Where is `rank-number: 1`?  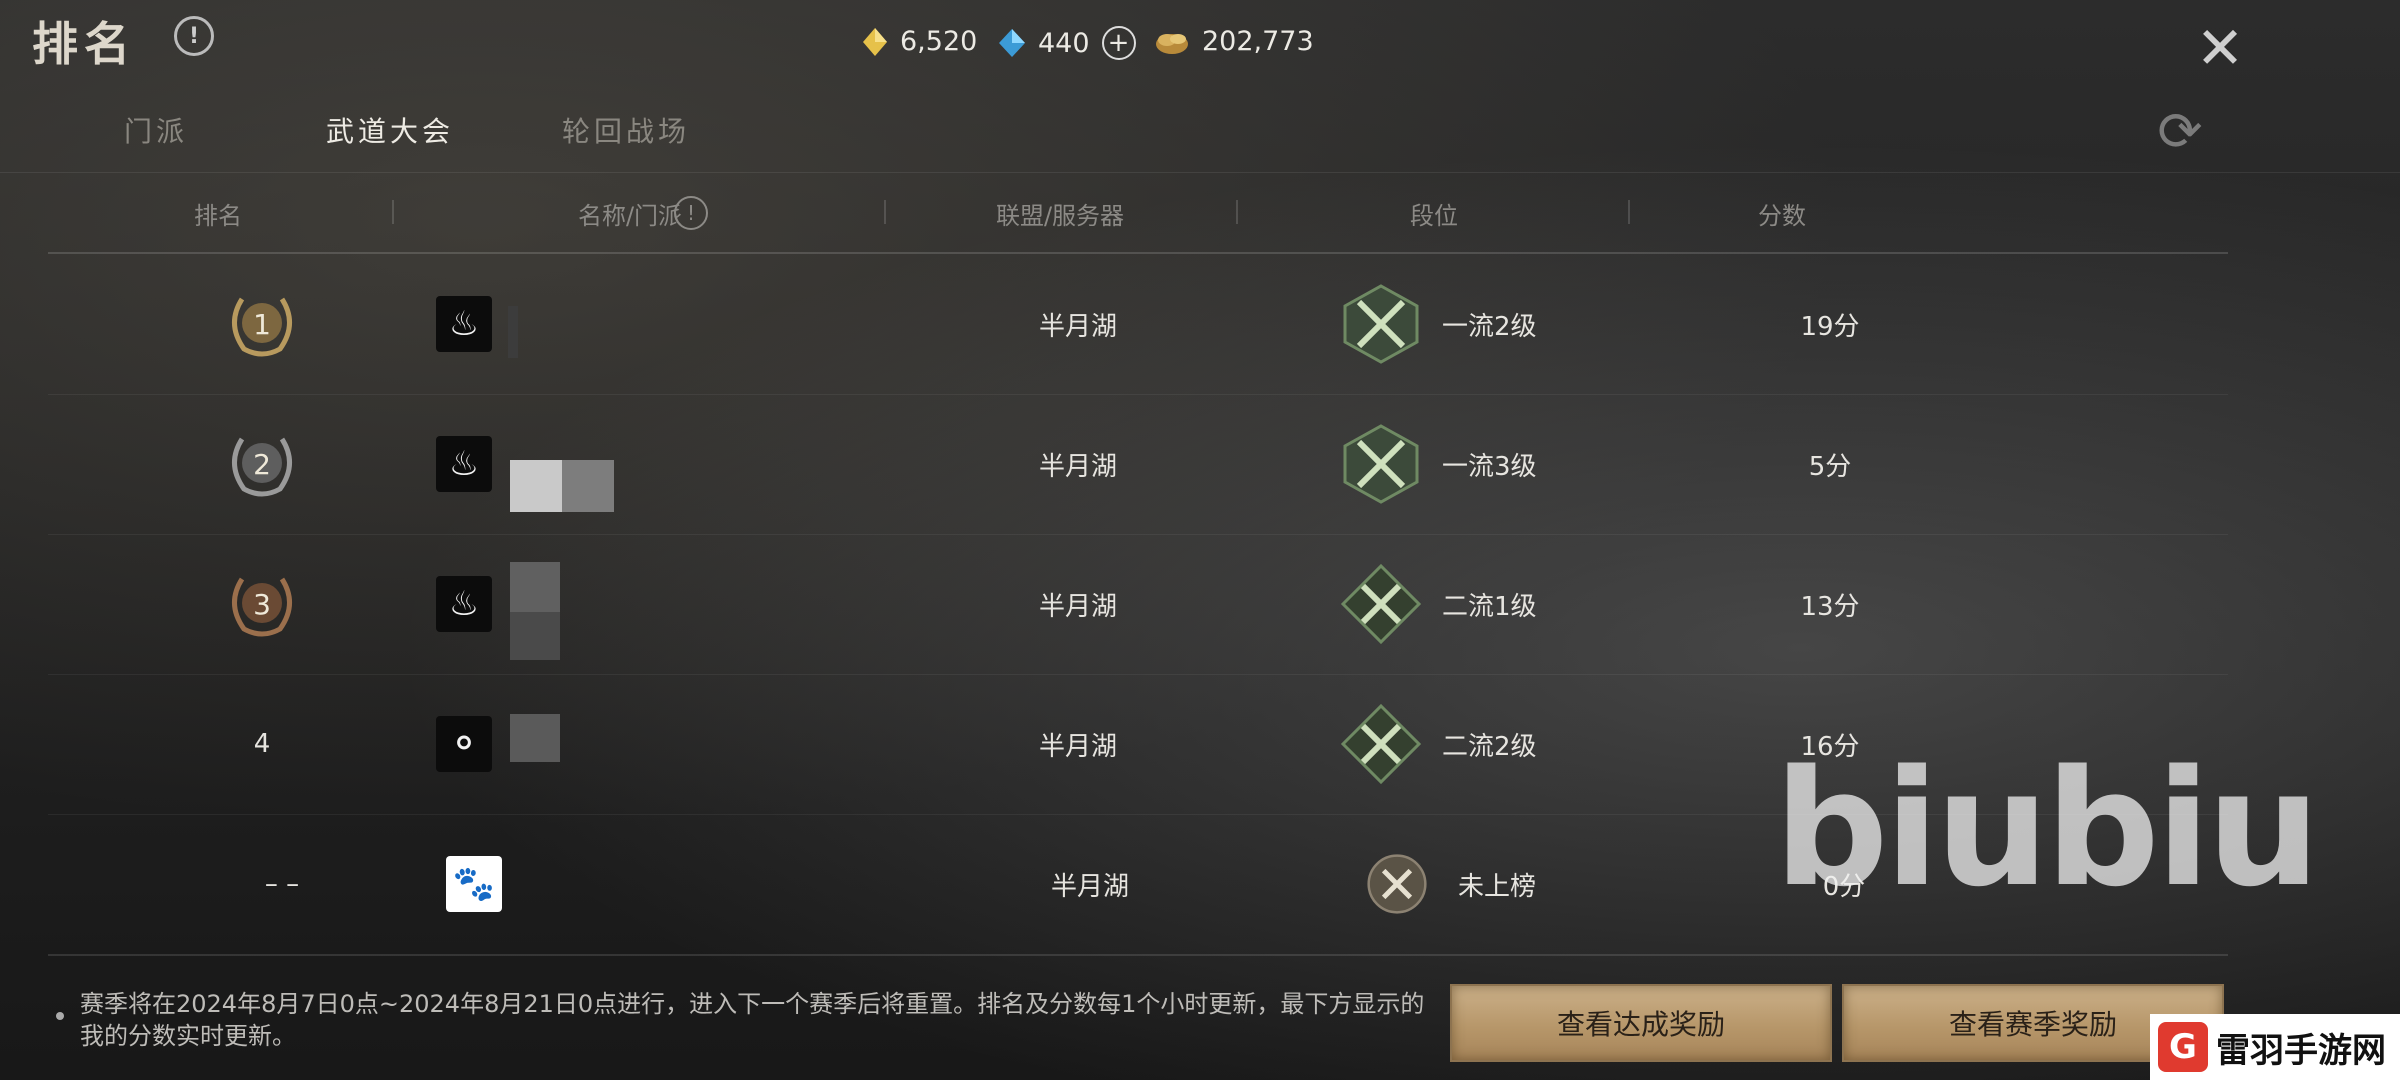 rank-number: 1 is located at coordinates (262, 324).